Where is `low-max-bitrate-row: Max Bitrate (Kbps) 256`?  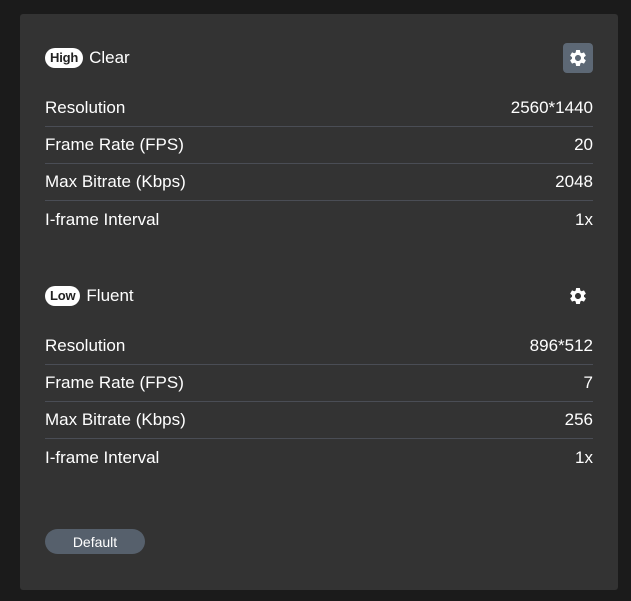
low-max-bitrate-row: Max Bitrate (Kbps) 256 is located at coordinates (319, 420).